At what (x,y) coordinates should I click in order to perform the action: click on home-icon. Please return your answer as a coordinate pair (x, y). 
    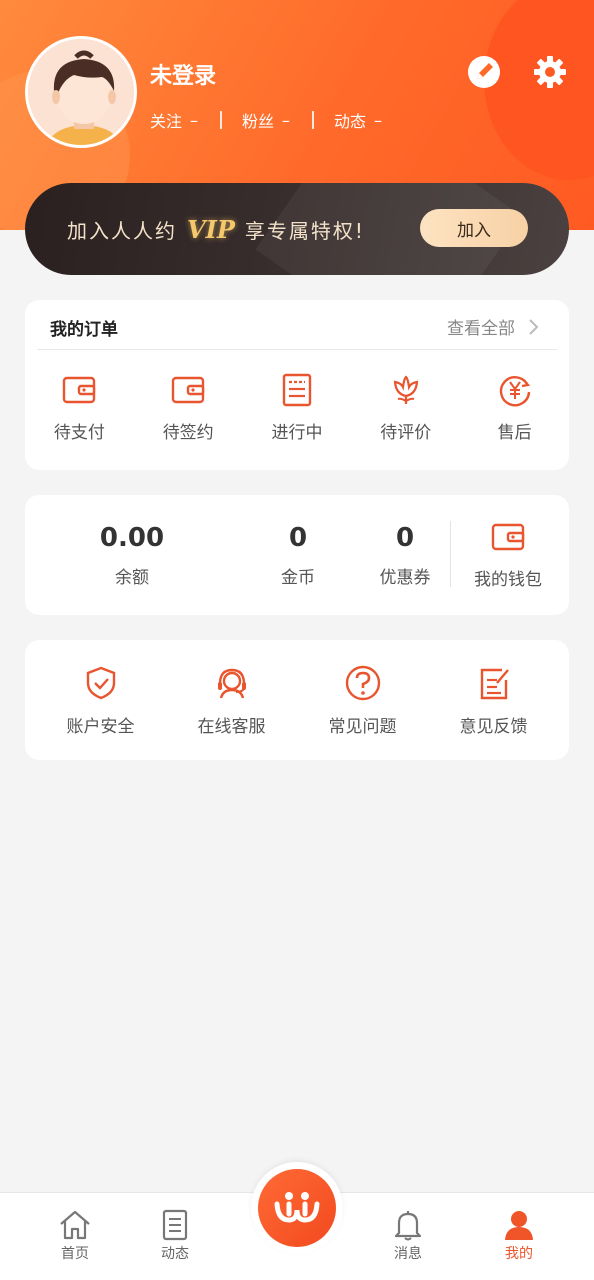
    Looking at the image, I should click on (75, 1225).